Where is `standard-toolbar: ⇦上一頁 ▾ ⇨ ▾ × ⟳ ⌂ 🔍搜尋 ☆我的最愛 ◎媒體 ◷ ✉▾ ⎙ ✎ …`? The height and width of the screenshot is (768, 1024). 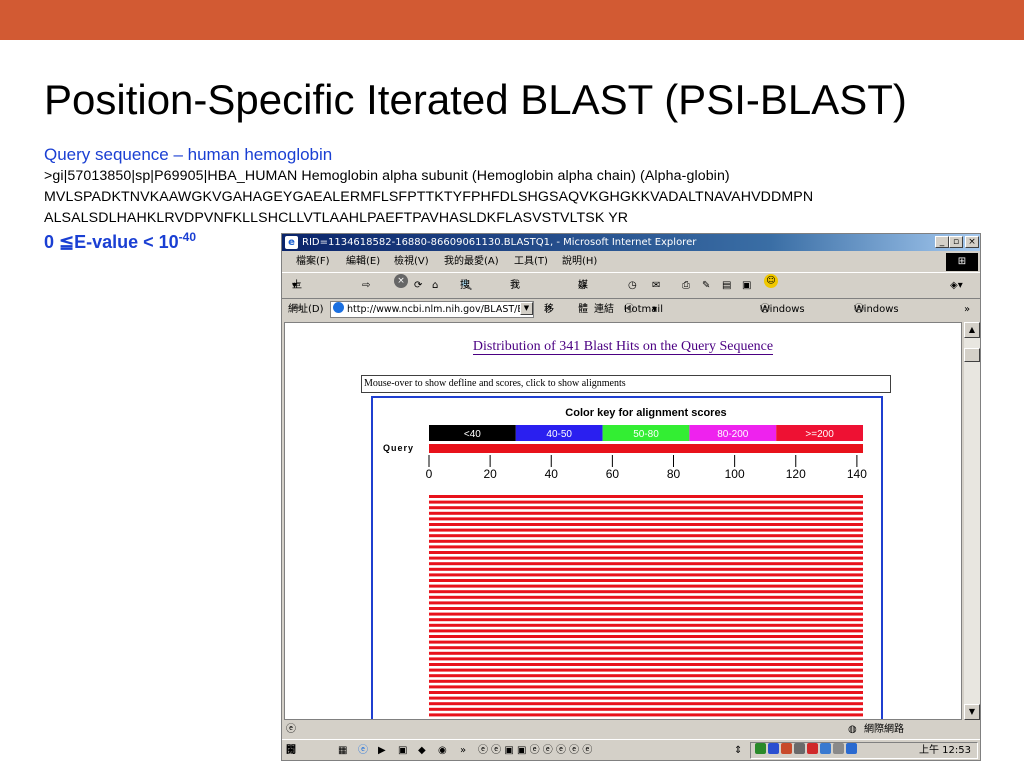 standard-toolbar: ⇦上一頁 ▾ ⇨ ▾ × ⟳ ⌂ 🔍搜尋 ☆我的最愛 ◎媒體 ◷ ✉▾ ⎙ ✎ … is located at coordinates (631, 318).